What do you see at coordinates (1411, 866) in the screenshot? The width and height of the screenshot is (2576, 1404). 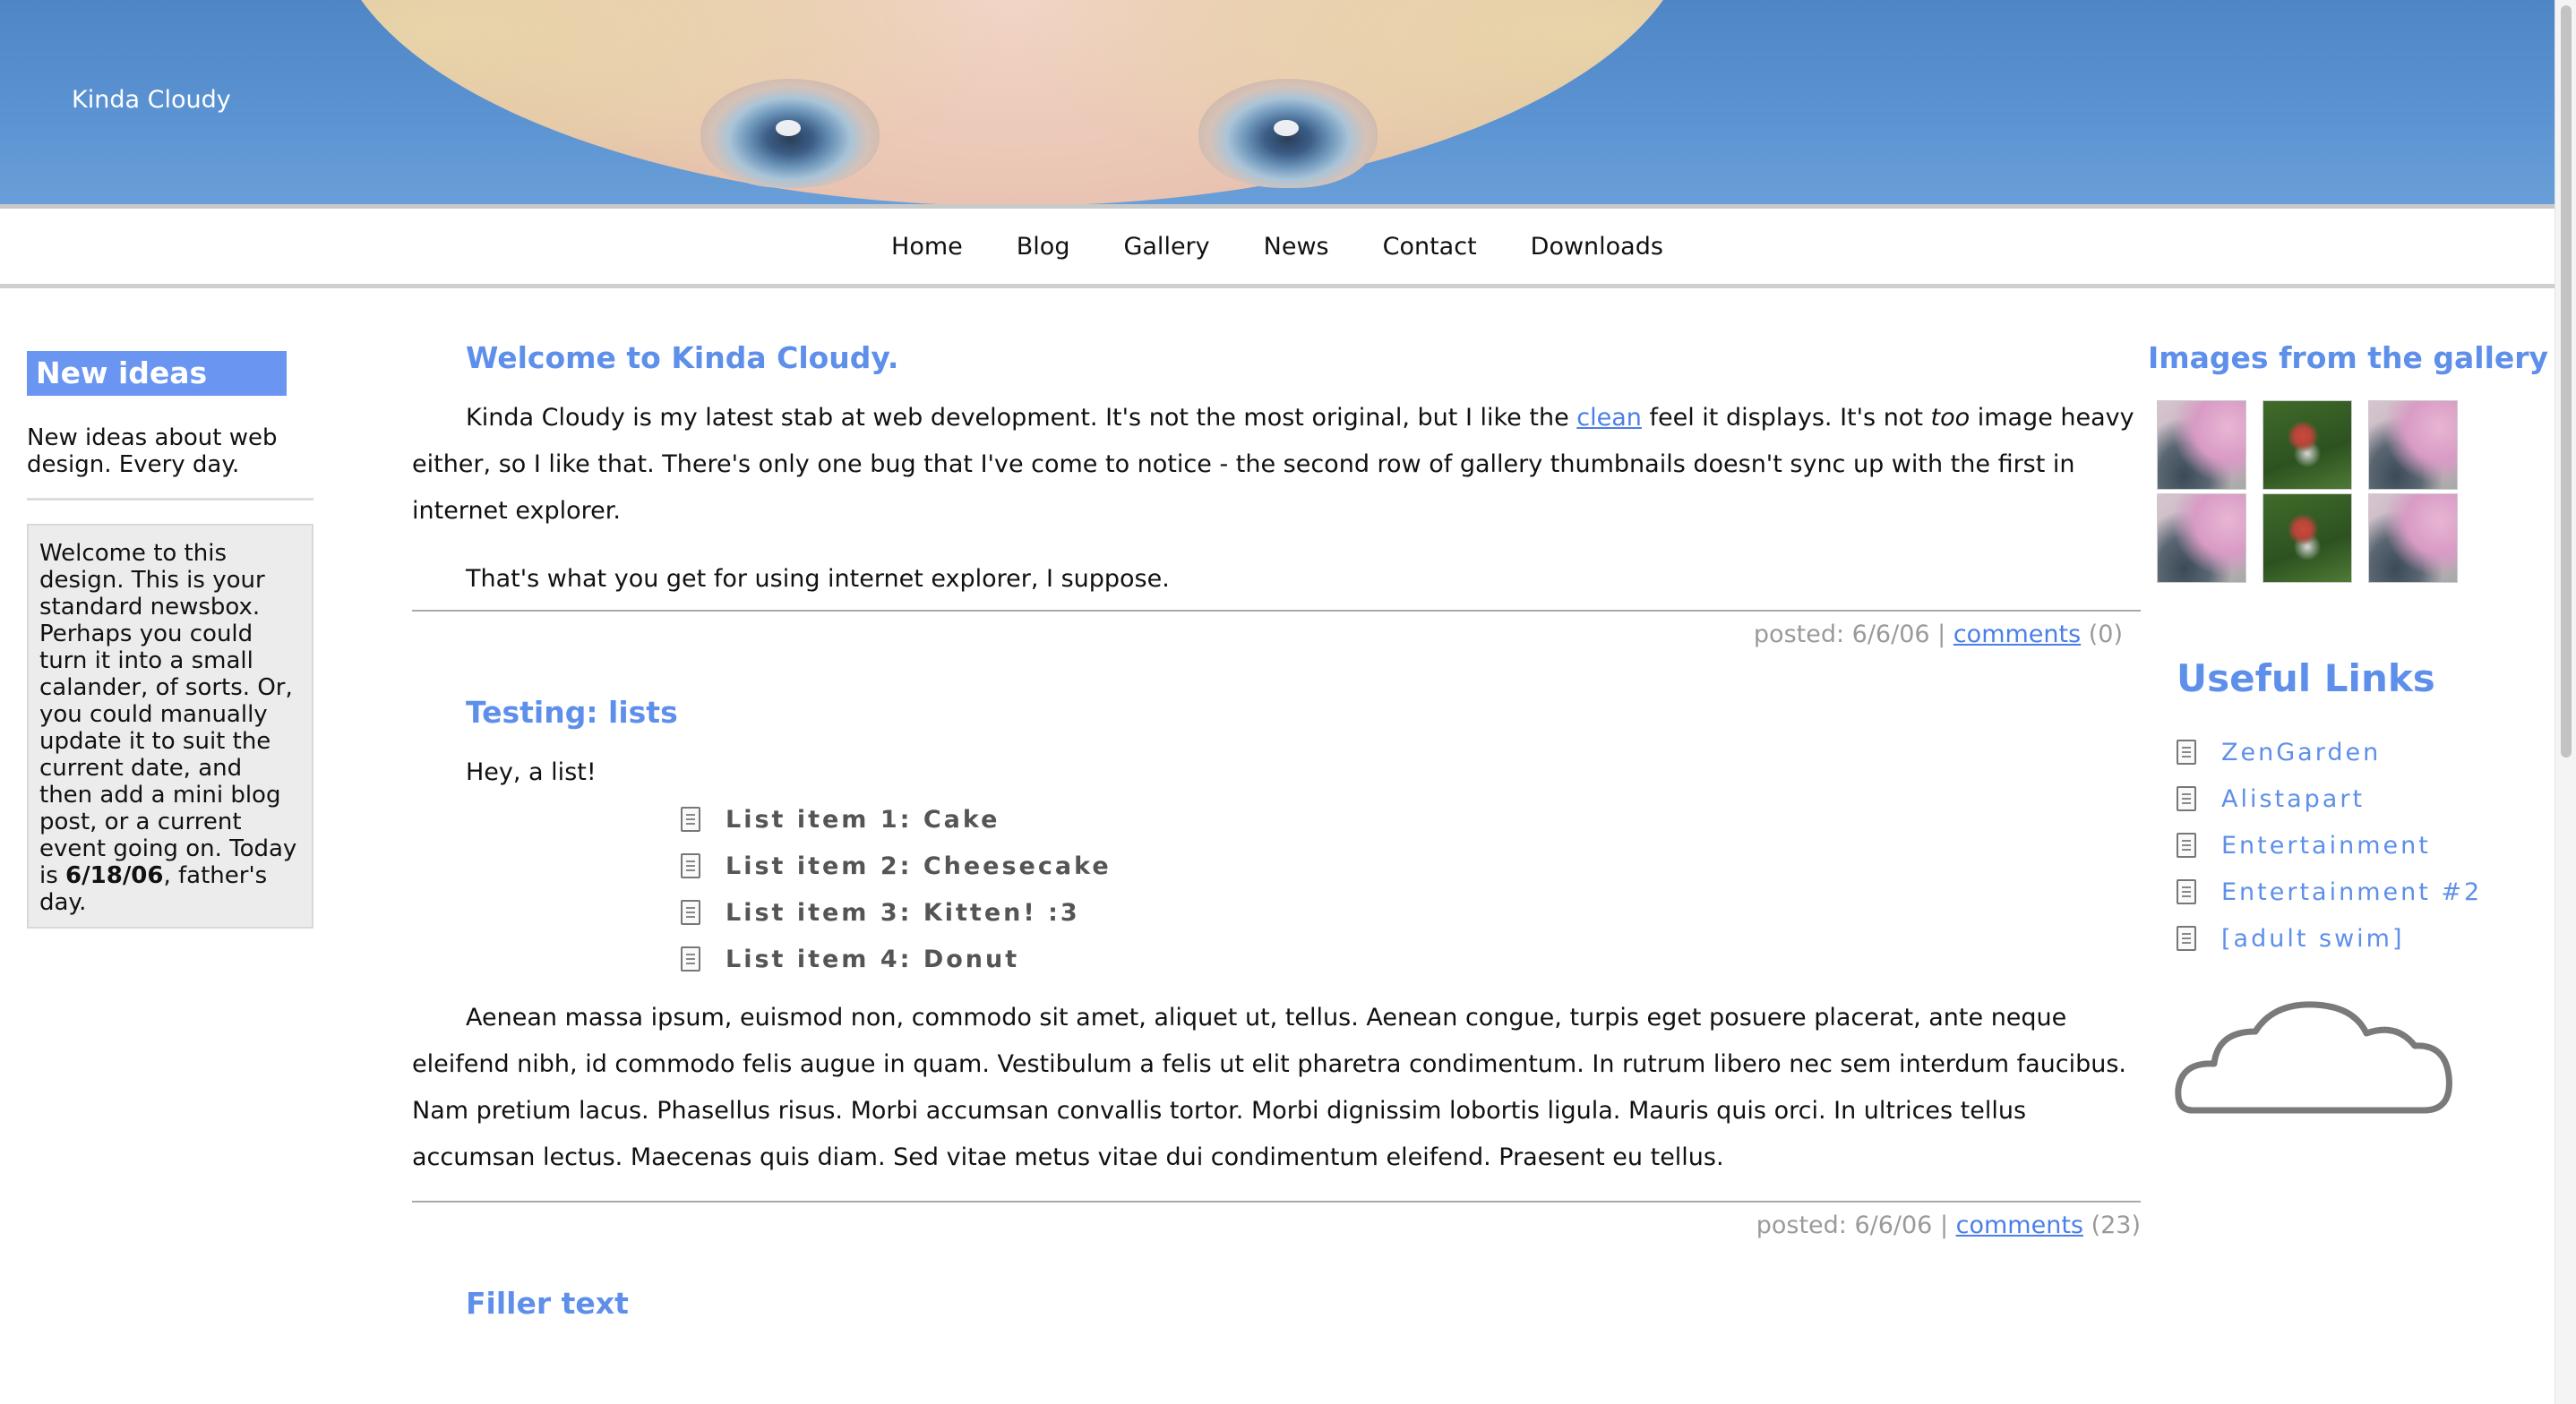 I see `list-item: List item 2: Cheesecake` at bounding box center [1411, 866].